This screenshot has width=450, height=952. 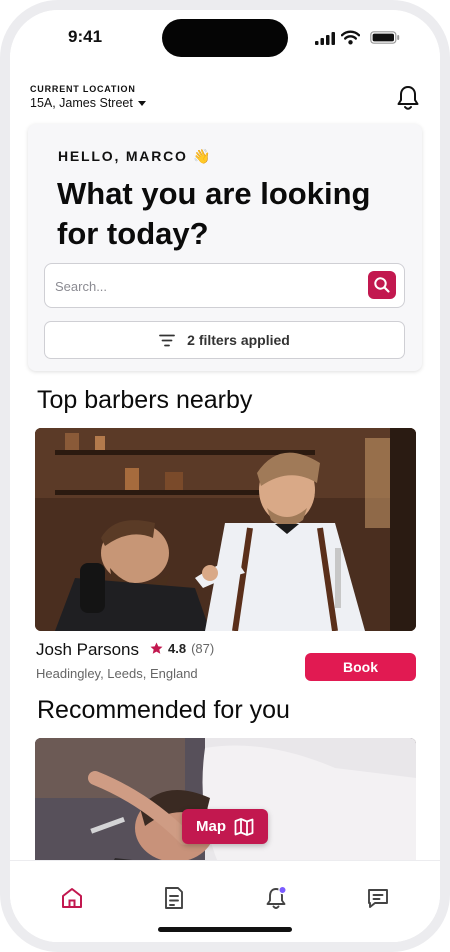 I want to click on home-indicator, so click(x=225, y=929).